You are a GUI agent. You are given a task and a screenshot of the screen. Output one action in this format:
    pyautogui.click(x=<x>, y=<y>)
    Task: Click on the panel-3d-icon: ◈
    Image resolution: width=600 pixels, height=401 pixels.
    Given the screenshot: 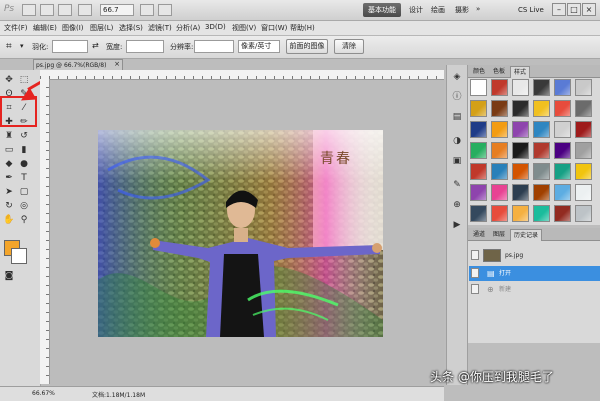 What is the action you would take?
    pyautogui.click(x=457, y=77)
    